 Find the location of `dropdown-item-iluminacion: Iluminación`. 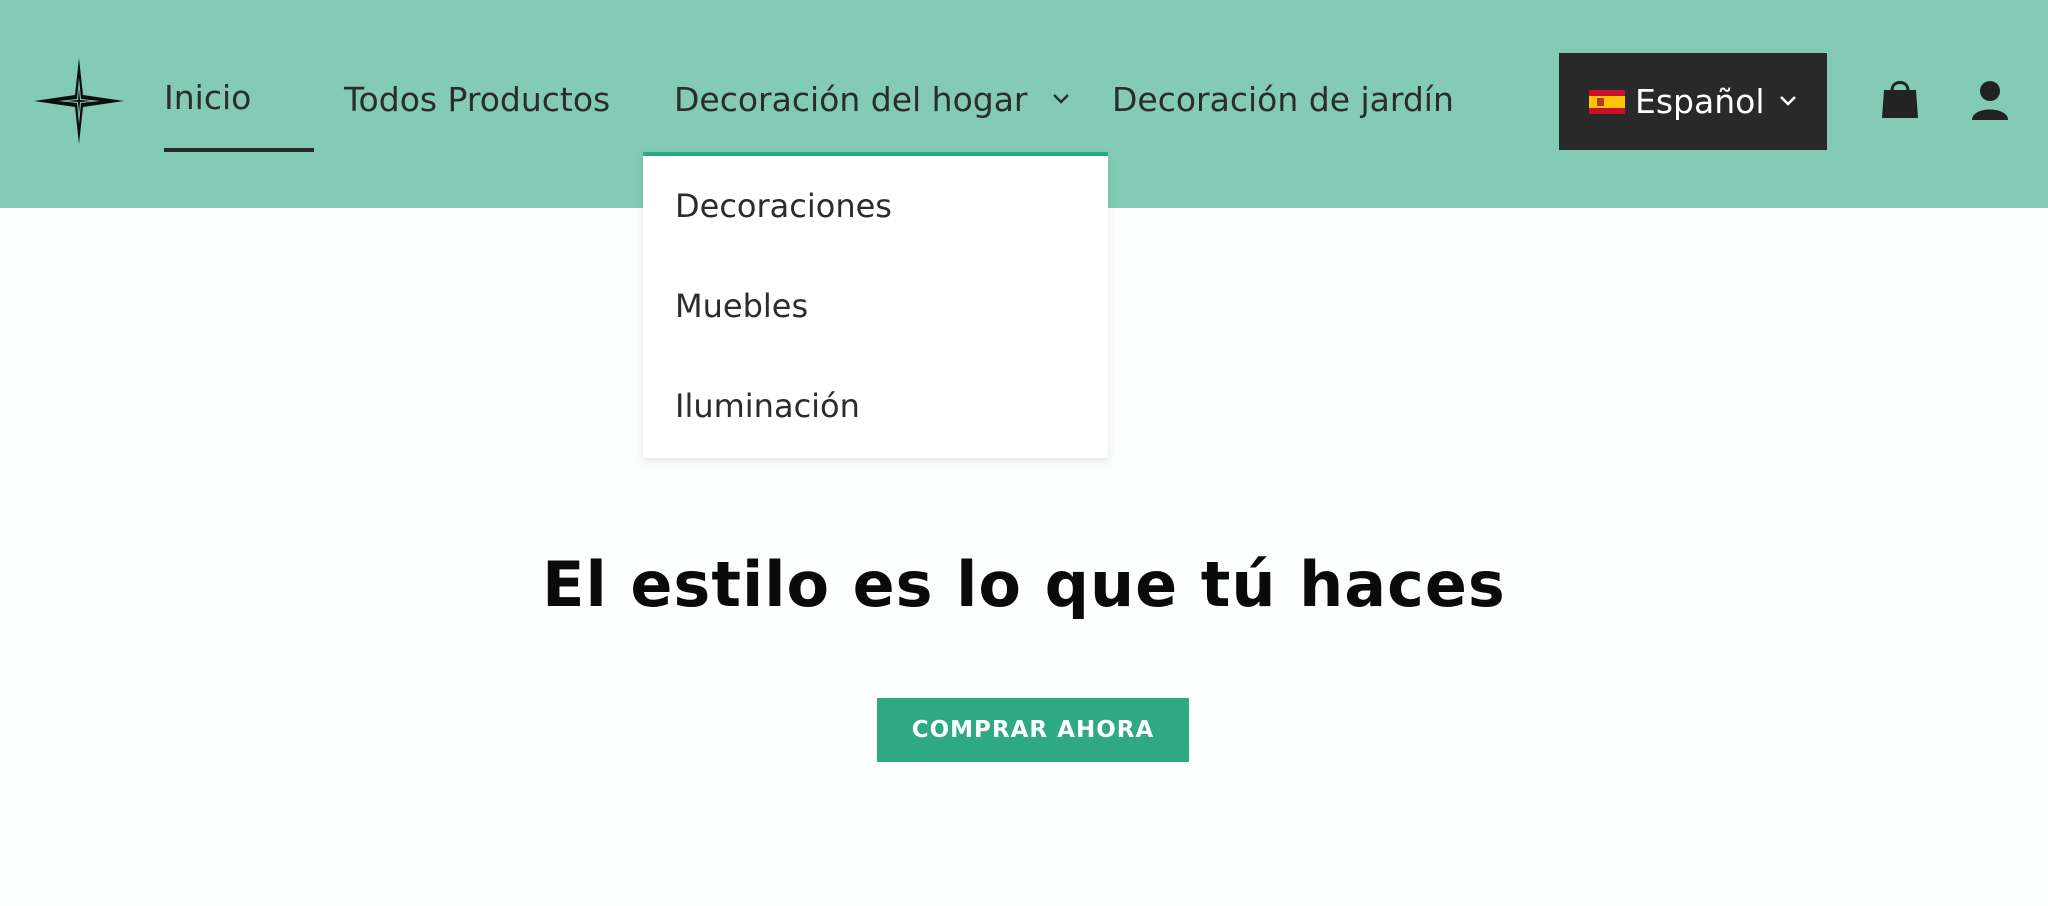

dropdown-item-iluminacion: Iluminación is located at coordinates (767, 406).